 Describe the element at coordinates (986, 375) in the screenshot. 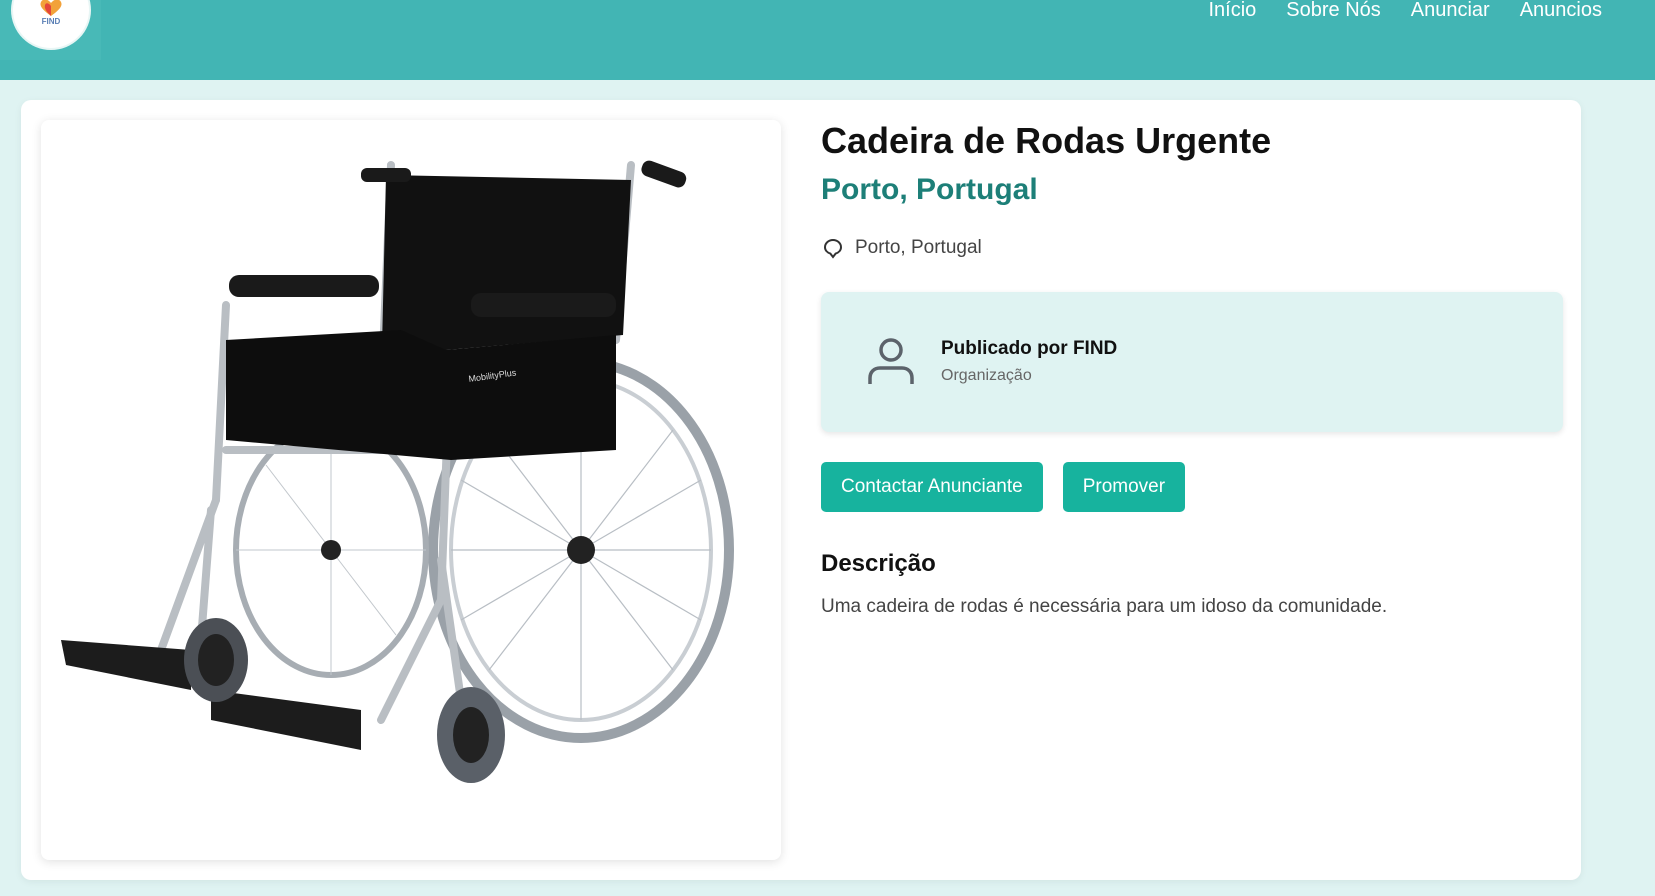

I see `publisher-role: Organização` at that location.